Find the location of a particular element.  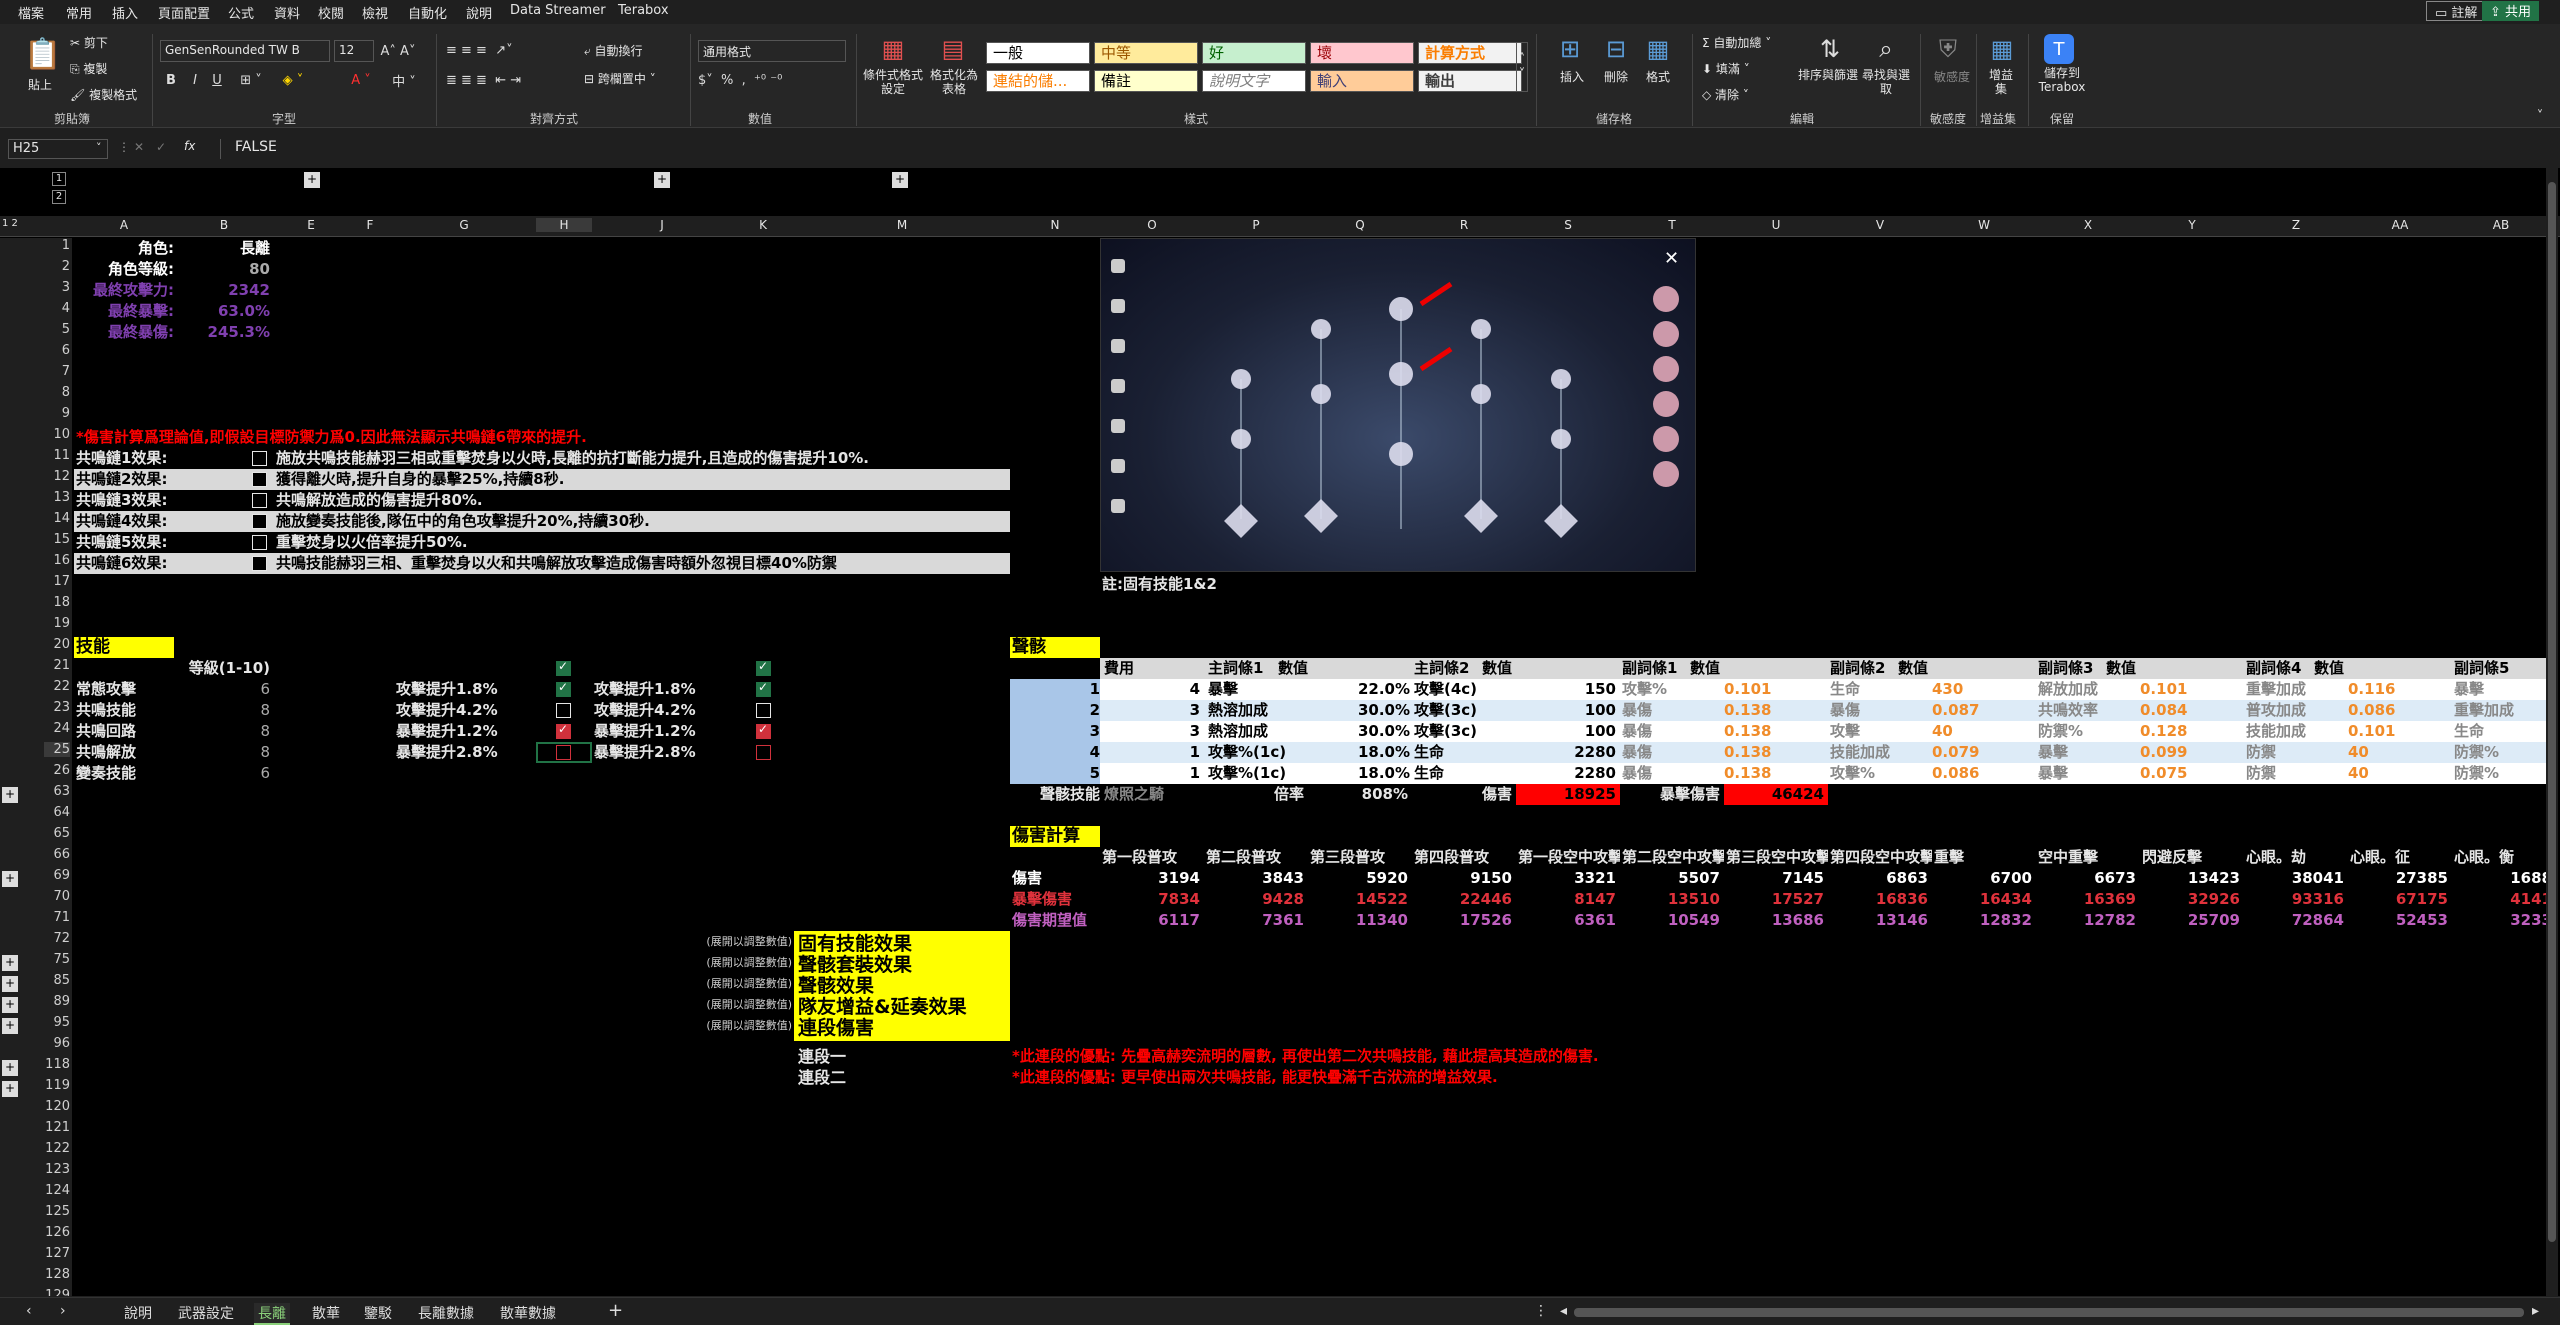

cancel-formula-icon: ✕ is located at coordinates (139, 147).